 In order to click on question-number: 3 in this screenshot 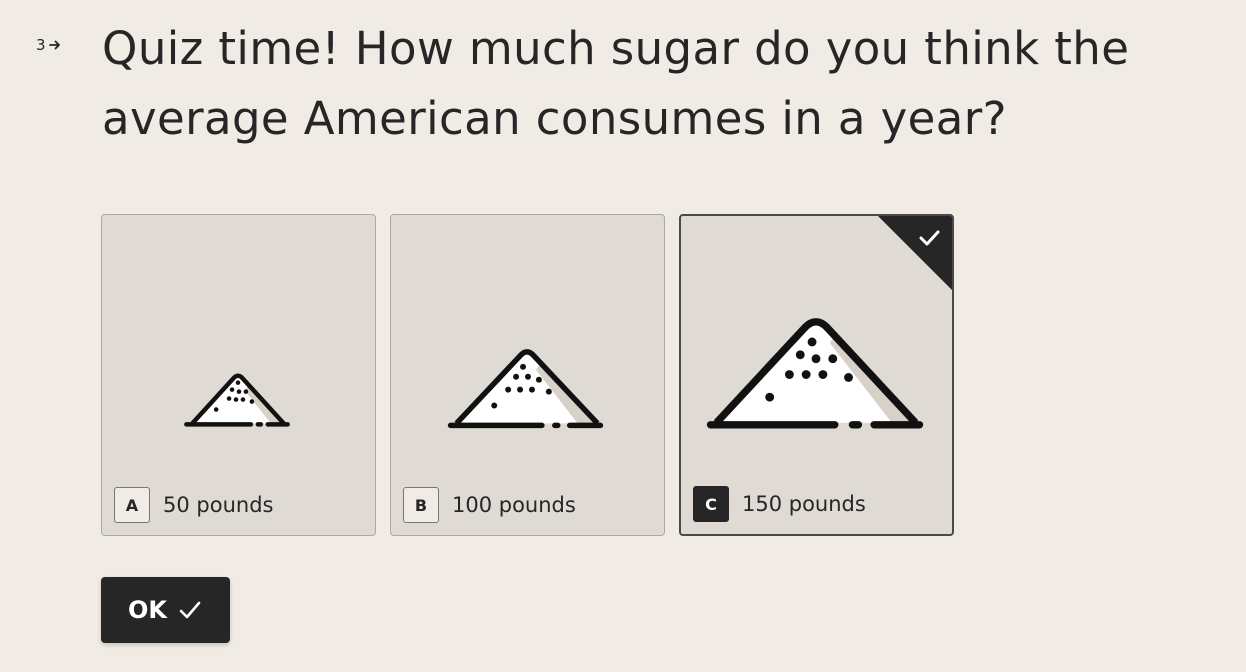, I will do `click(49, 45)`.